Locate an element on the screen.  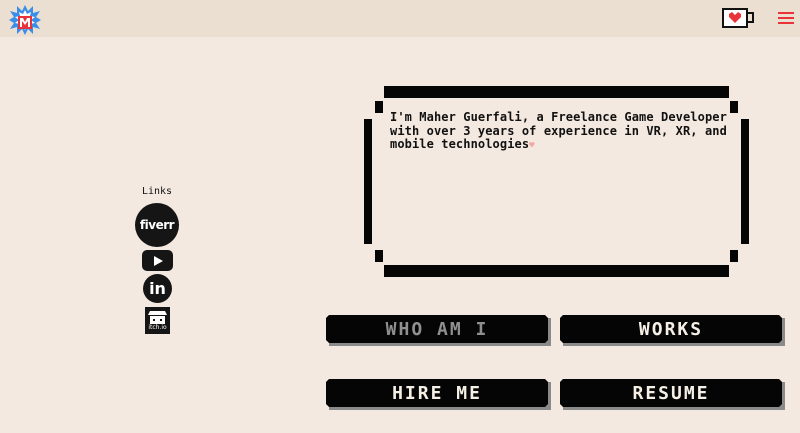
linkedin-label: in is located at coordinates (157, 288).